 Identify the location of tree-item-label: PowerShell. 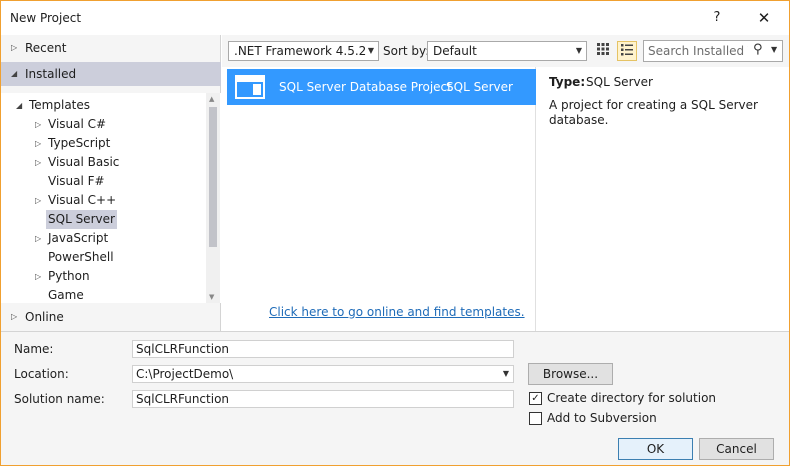
(81, 257).